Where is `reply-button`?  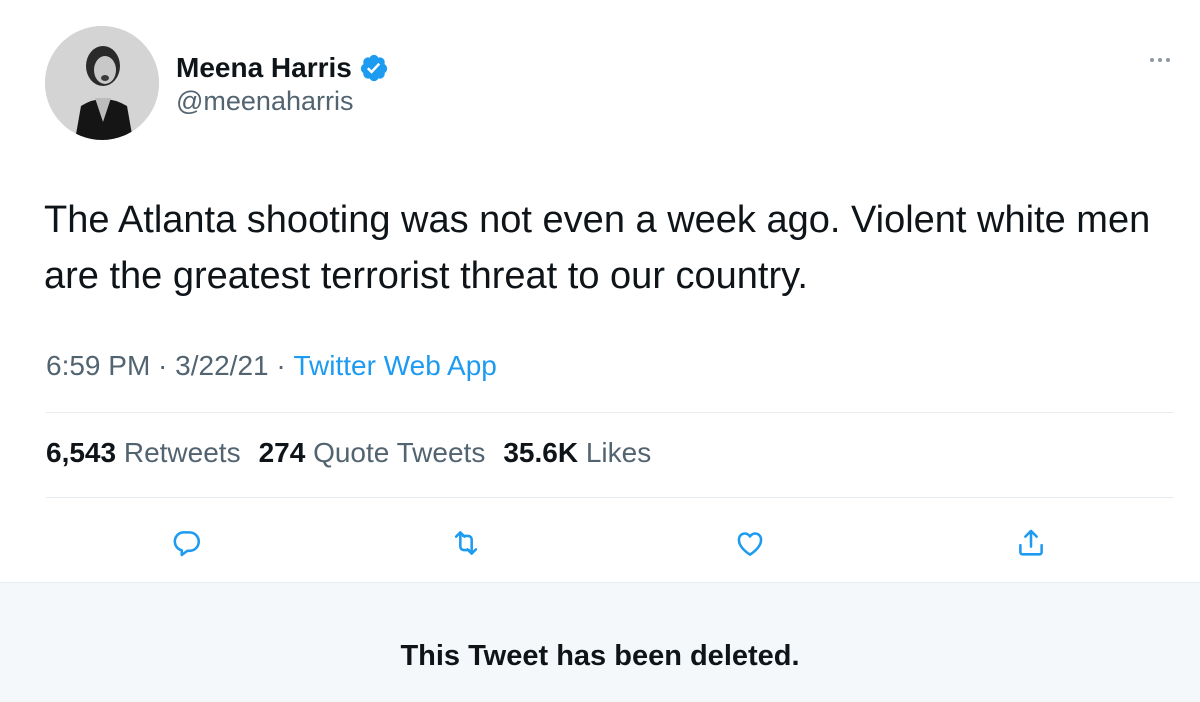
reply-button is located at coordinates (186, 543).